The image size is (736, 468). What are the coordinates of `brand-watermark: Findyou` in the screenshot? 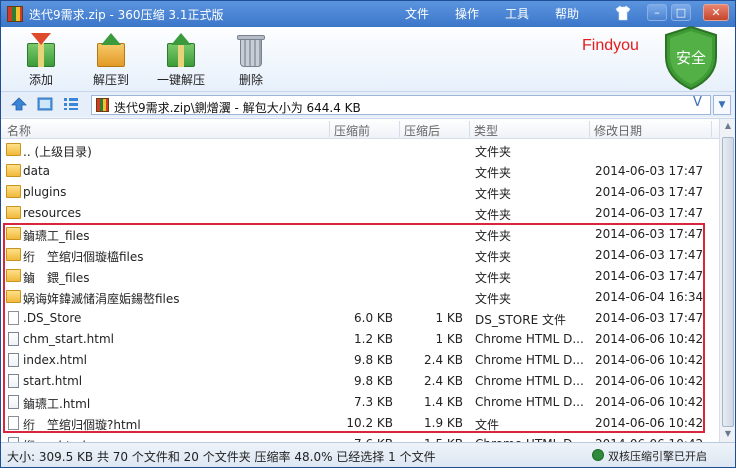 It's located at (610, 45).